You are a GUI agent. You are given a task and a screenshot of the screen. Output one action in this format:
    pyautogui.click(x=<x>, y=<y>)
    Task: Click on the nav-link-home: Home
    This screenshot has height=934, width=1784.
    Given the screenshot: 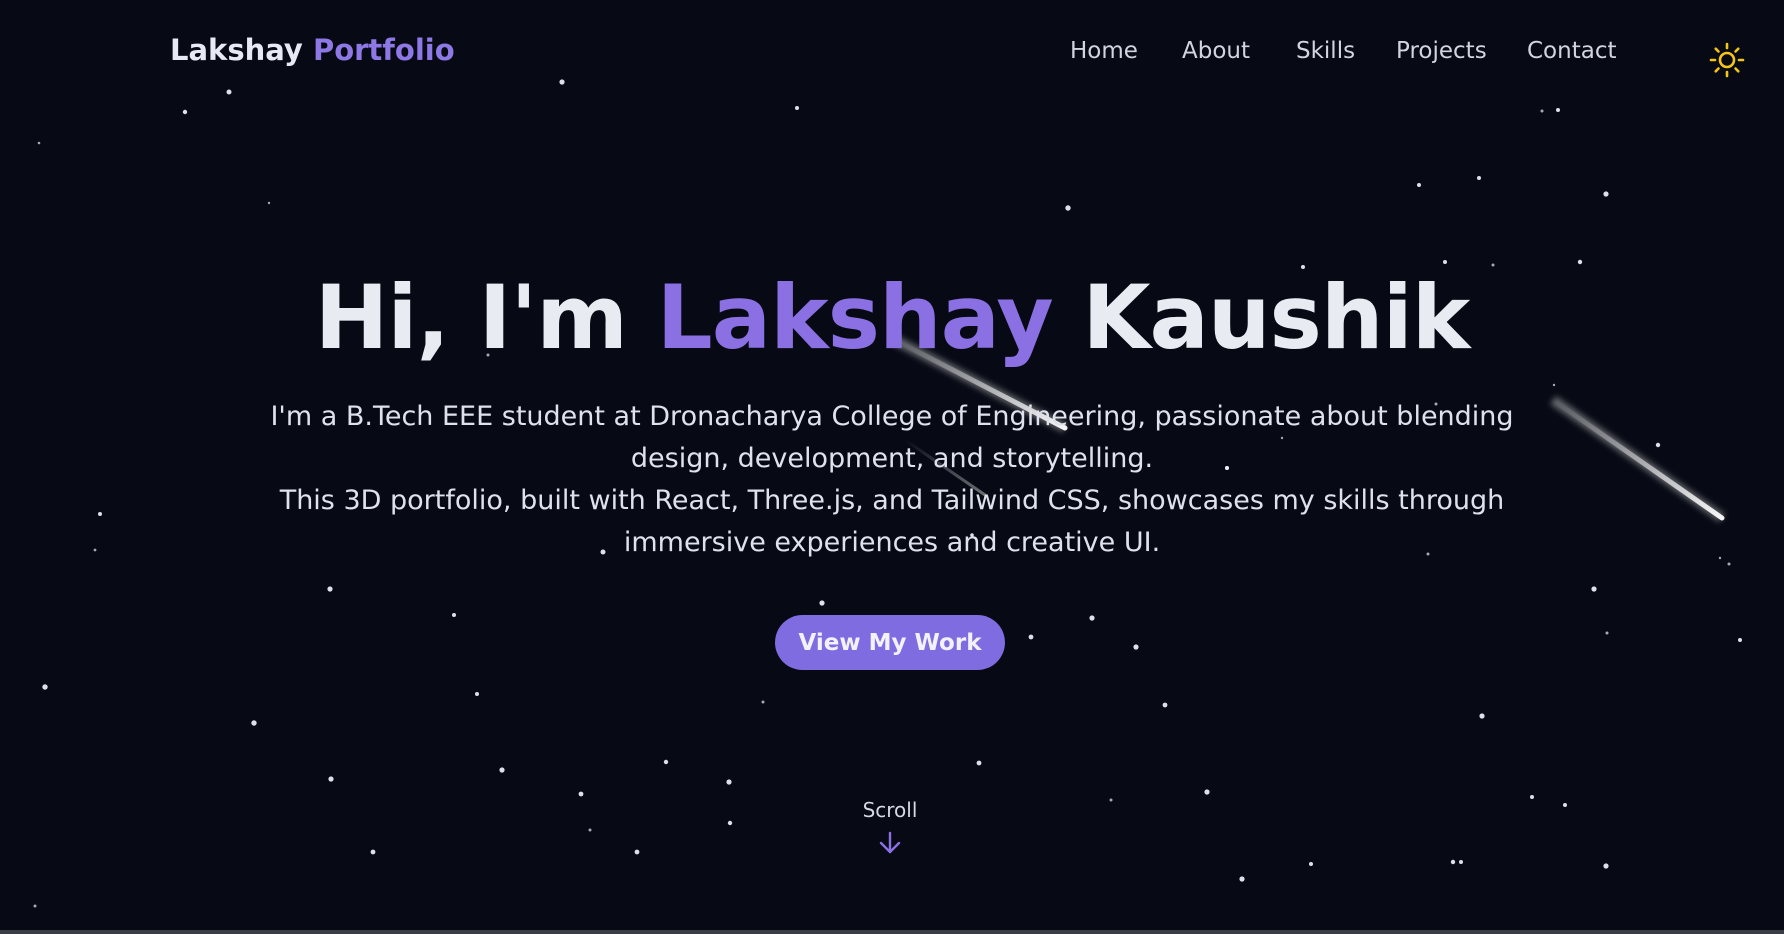 What is the action you would take?
    pyautogui.click(x=1104, y=51)
    